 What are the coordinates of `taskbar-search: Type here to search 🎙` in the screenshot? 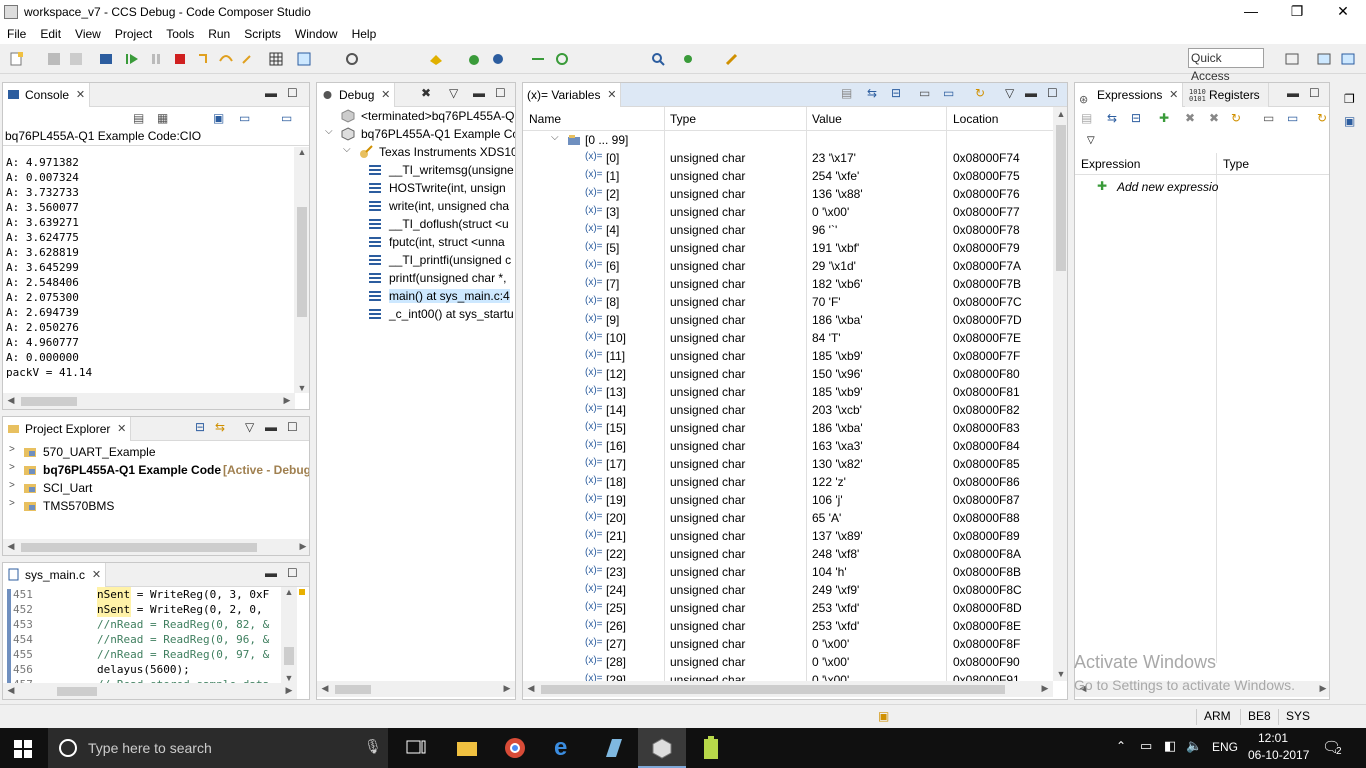 It's located at (218, 748).